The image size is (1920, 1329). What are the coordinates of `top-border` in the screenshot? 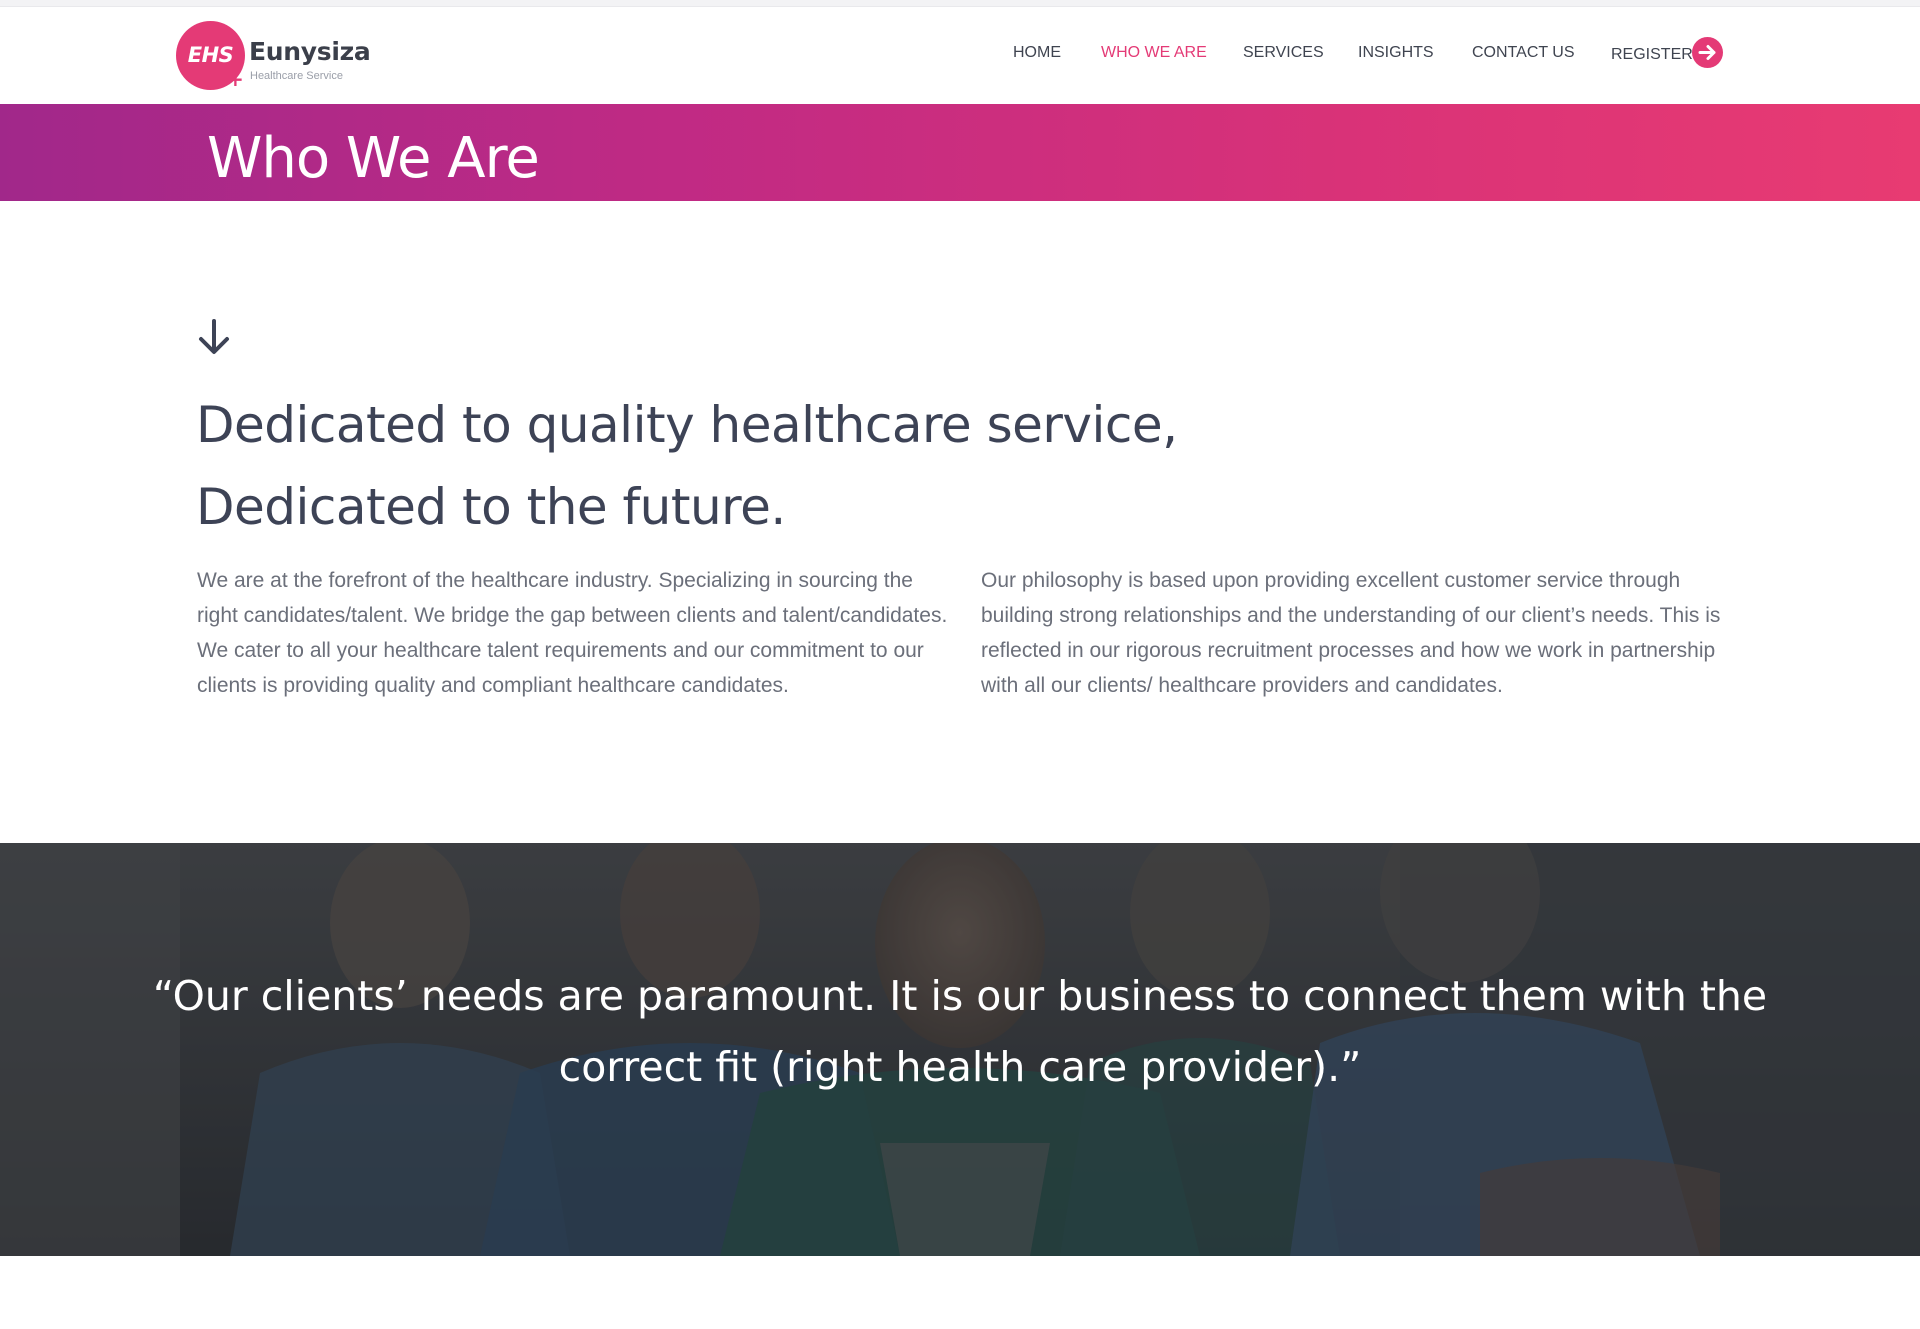 It's located at (960, 3).